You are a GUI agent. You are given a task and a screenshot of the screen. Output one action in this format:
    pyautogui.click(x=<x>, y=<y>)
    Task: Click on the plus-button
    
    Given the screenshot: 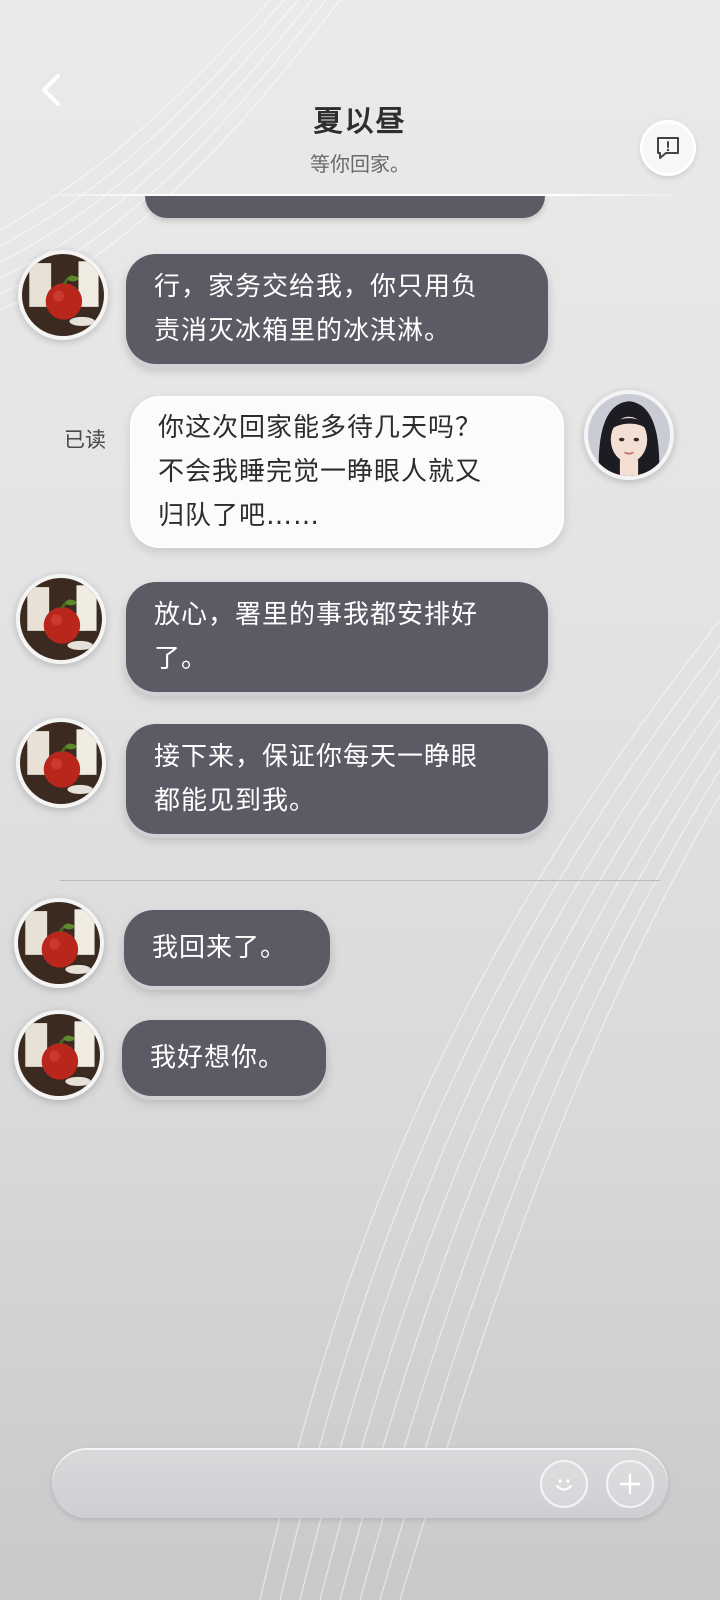 What is the action you would take?
    pyautogui.click(x=630, y=1484)
    